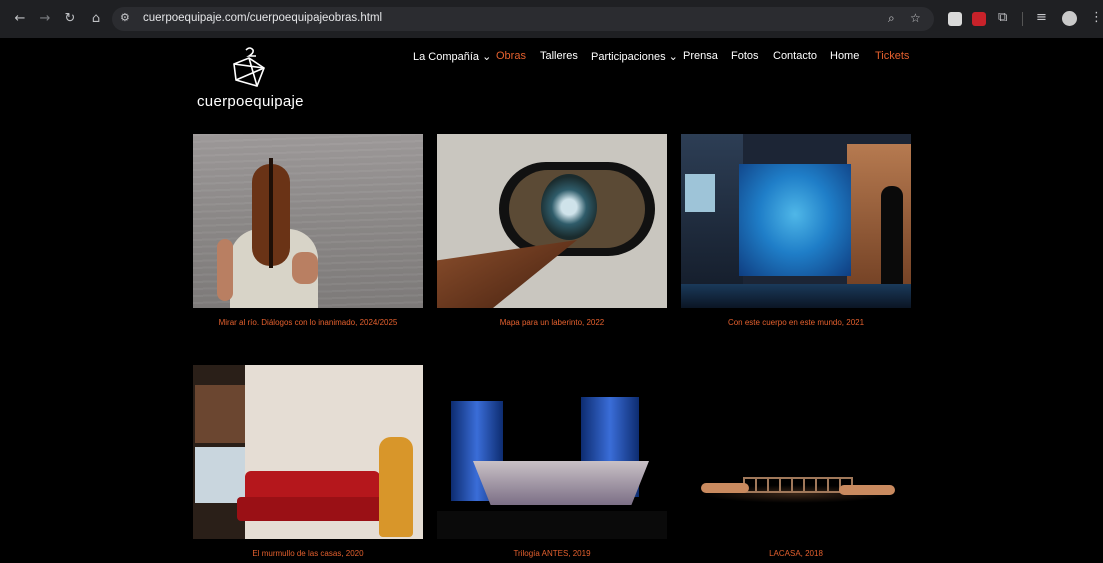 This screenshot has height=563, width=1103. Describe the element at coordinates (70, 19) in the screenshot. I see `reload-icon: ↻` at that location.